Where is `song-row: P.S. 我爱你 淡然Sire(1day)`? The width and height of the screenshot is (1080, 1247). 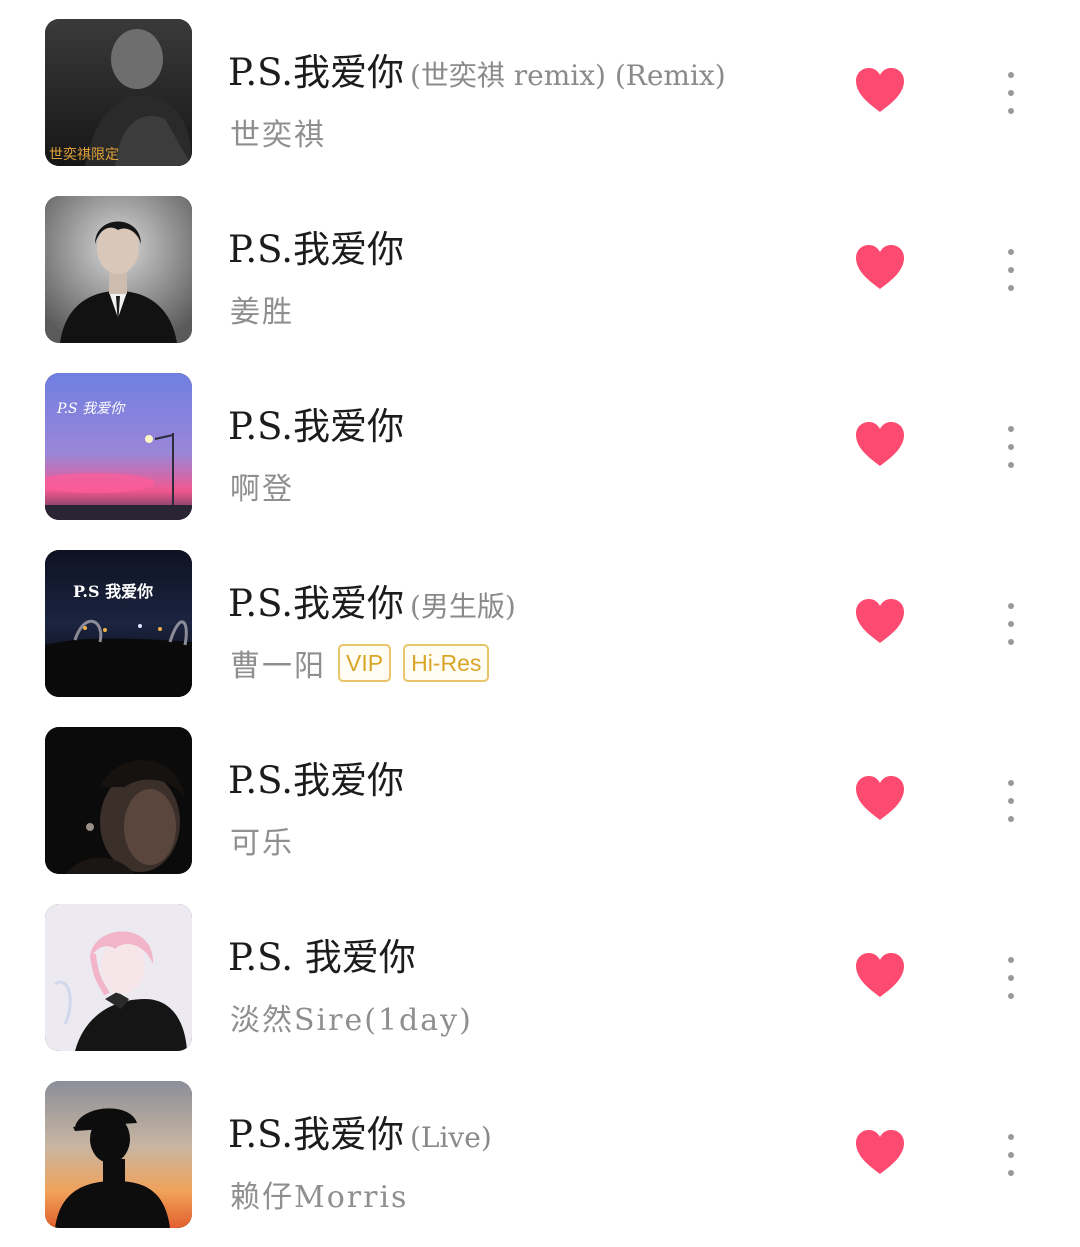 song-row: P.S. 我爱你 淡然Sire(1day) is located at coordinates (540, 973).